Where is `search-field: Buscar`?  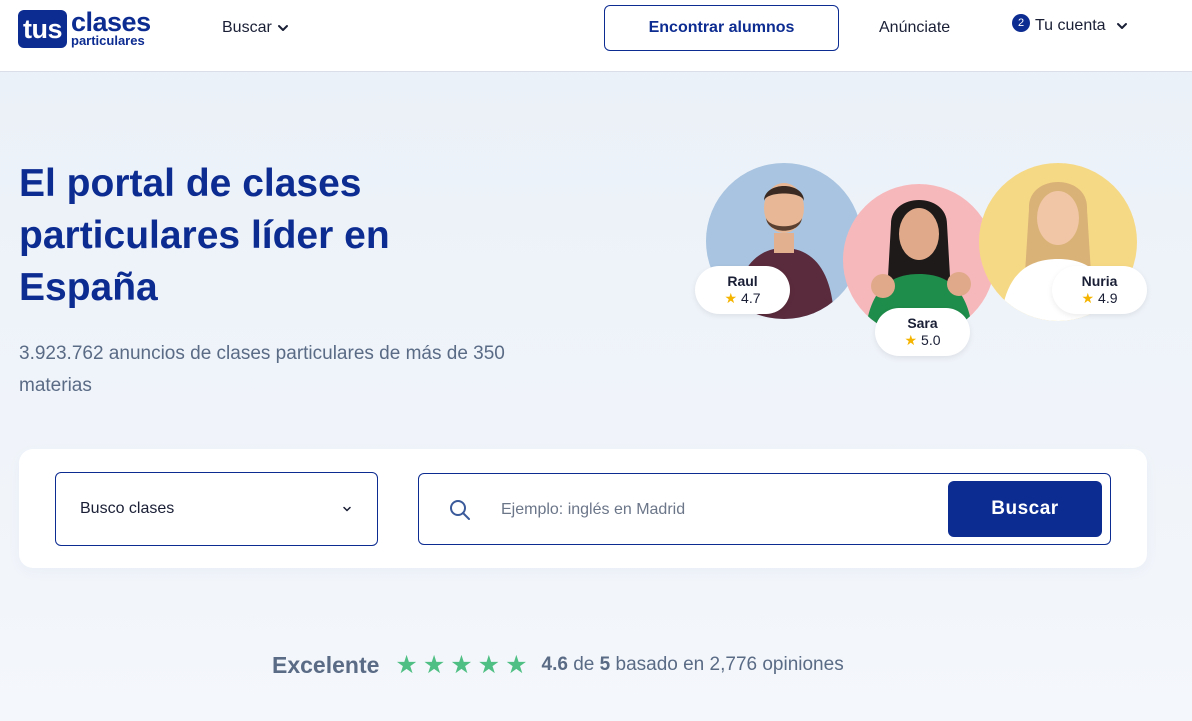 search-field: Buscar is located at coordinates (764, 509).